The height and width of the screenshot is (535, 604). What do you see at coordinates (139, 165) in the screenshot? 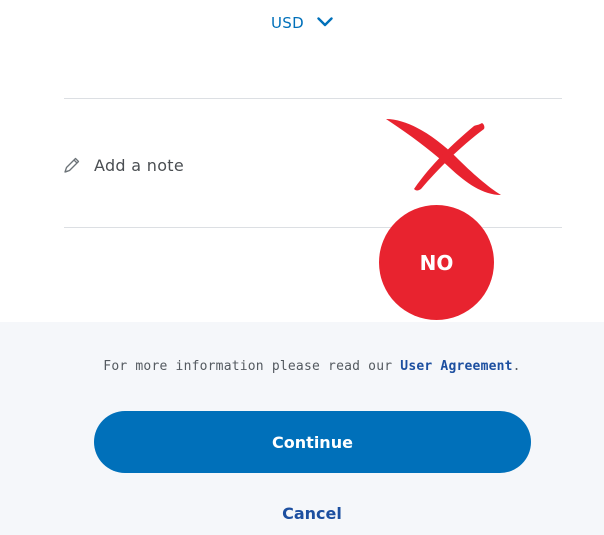
I see `add-note-label: Add a note` at bounding box center [139, 165].